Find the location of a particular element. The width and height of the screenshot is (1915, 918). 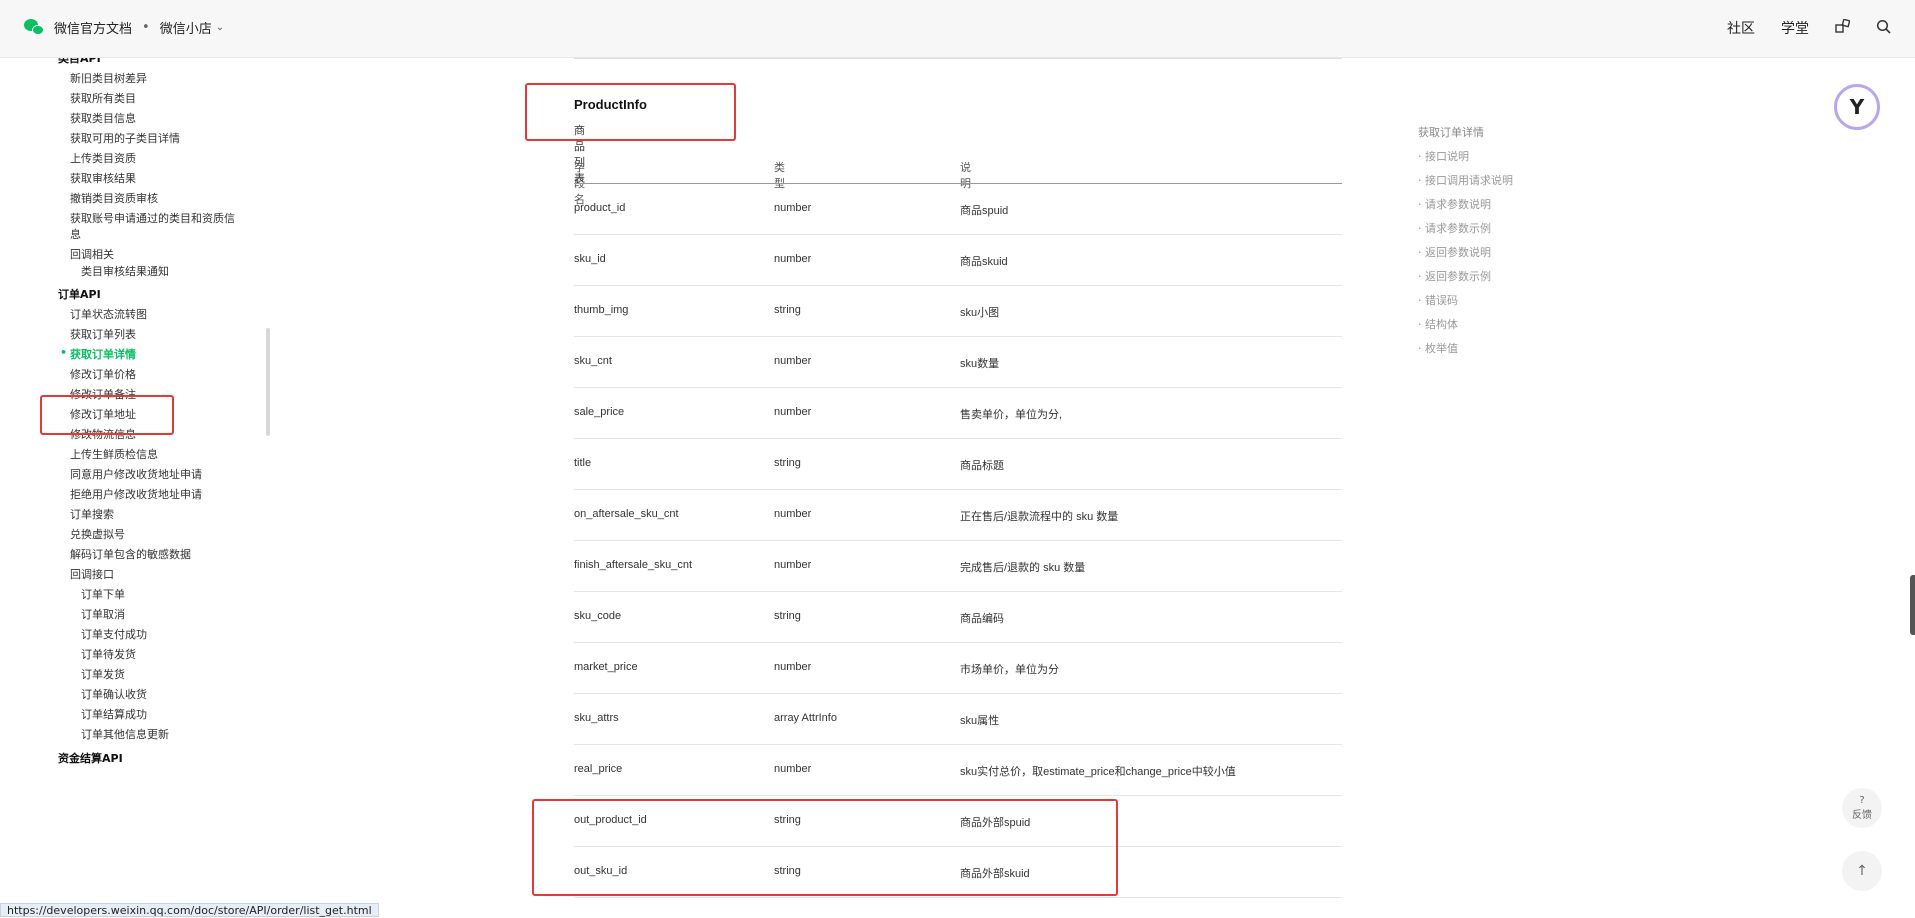

feedback-label: 反馈 is located at coordinates (1862, 815).